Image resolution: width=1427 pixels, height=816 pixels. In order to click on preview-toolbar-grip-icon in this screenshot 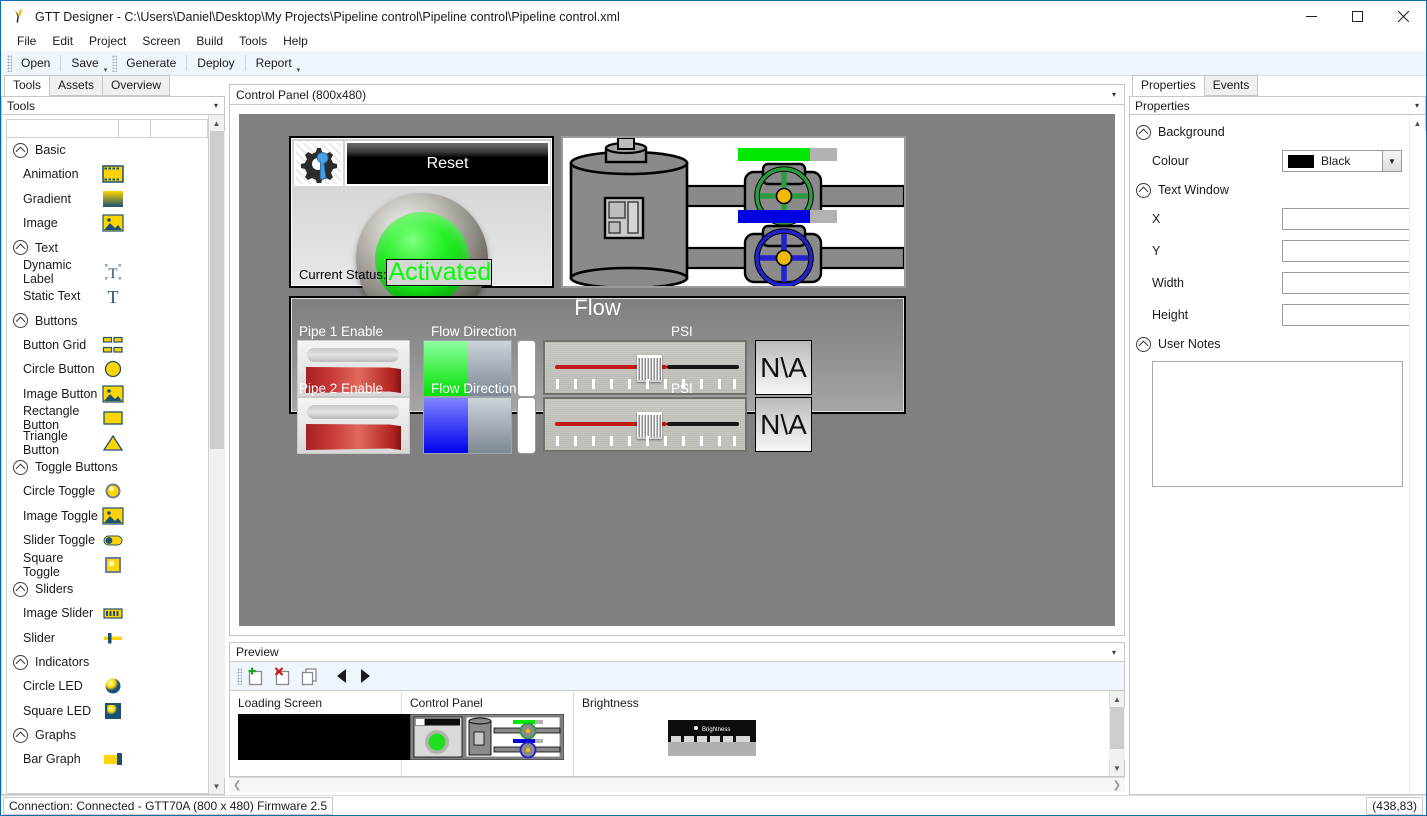, I will do `click(239, 676)`.